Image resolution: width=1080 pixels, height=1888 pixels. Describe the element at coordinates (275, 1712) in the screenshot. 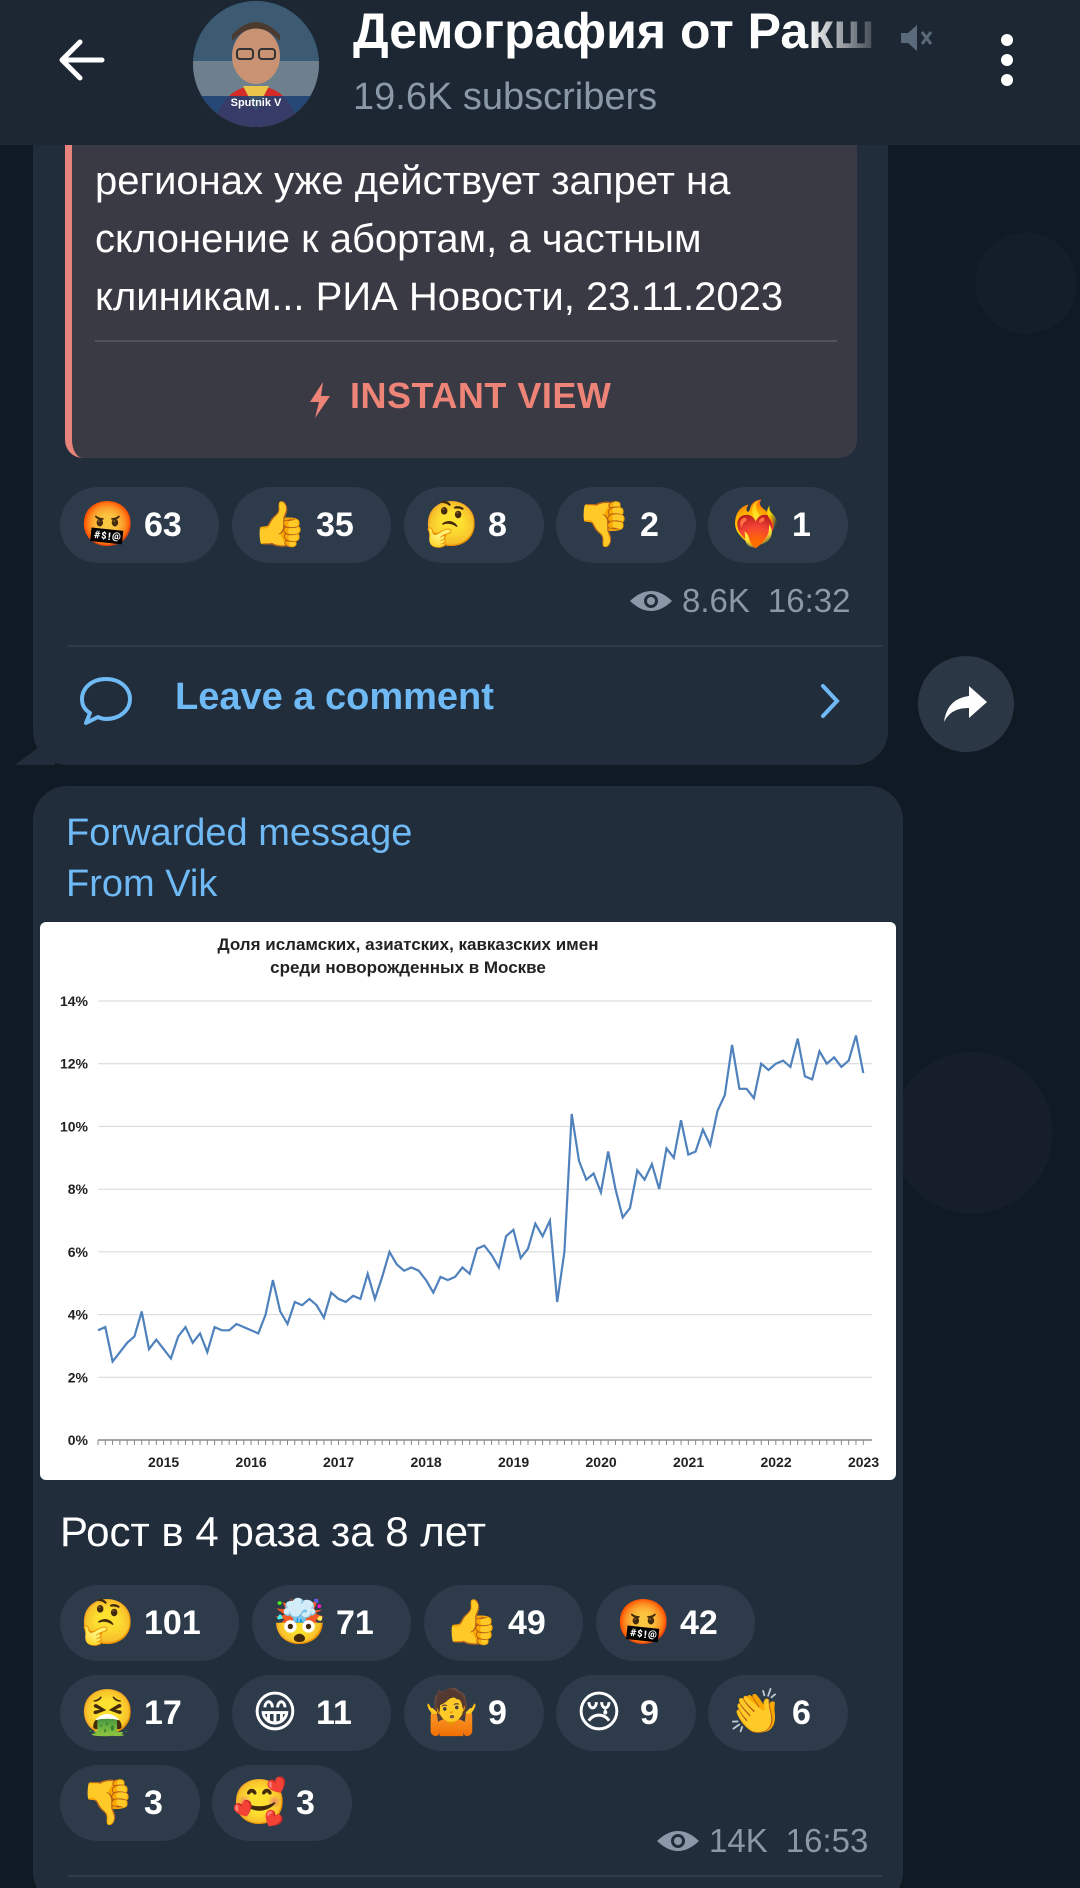

I see `reaction-emoji: 😁` at that location.